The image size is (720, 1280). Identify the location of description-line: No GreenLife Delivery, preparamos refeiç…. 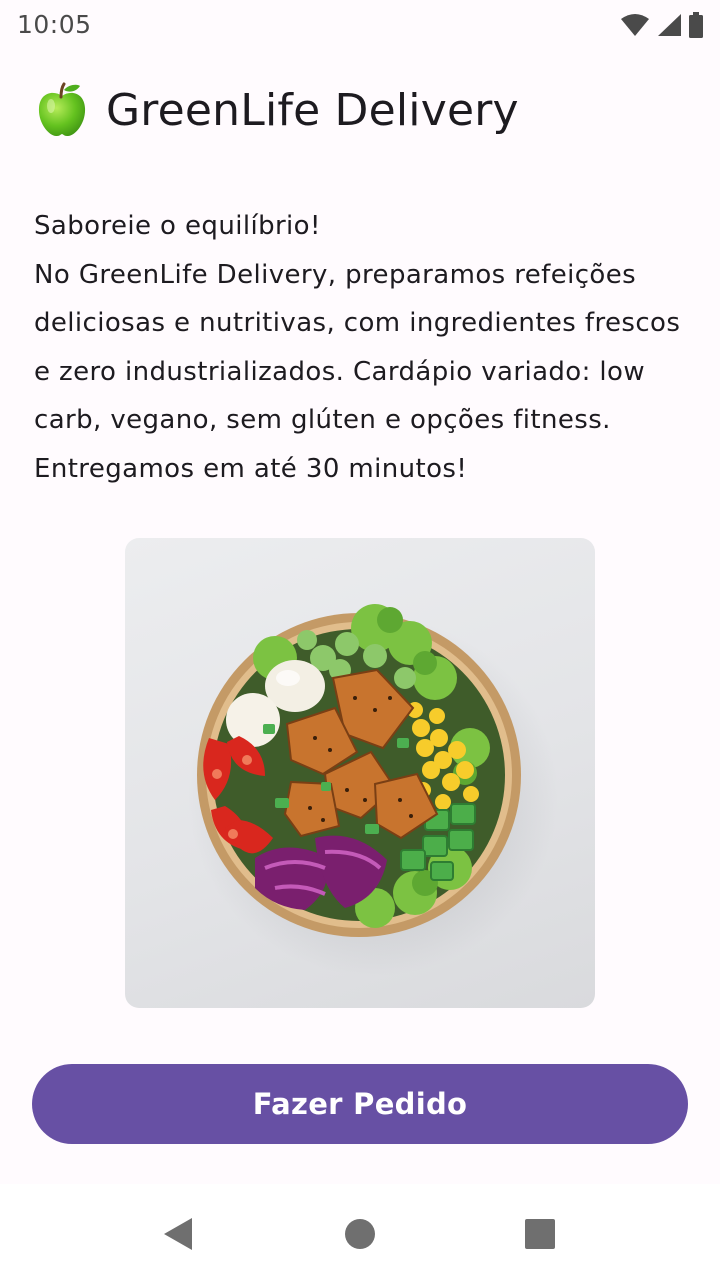
(335, 274).